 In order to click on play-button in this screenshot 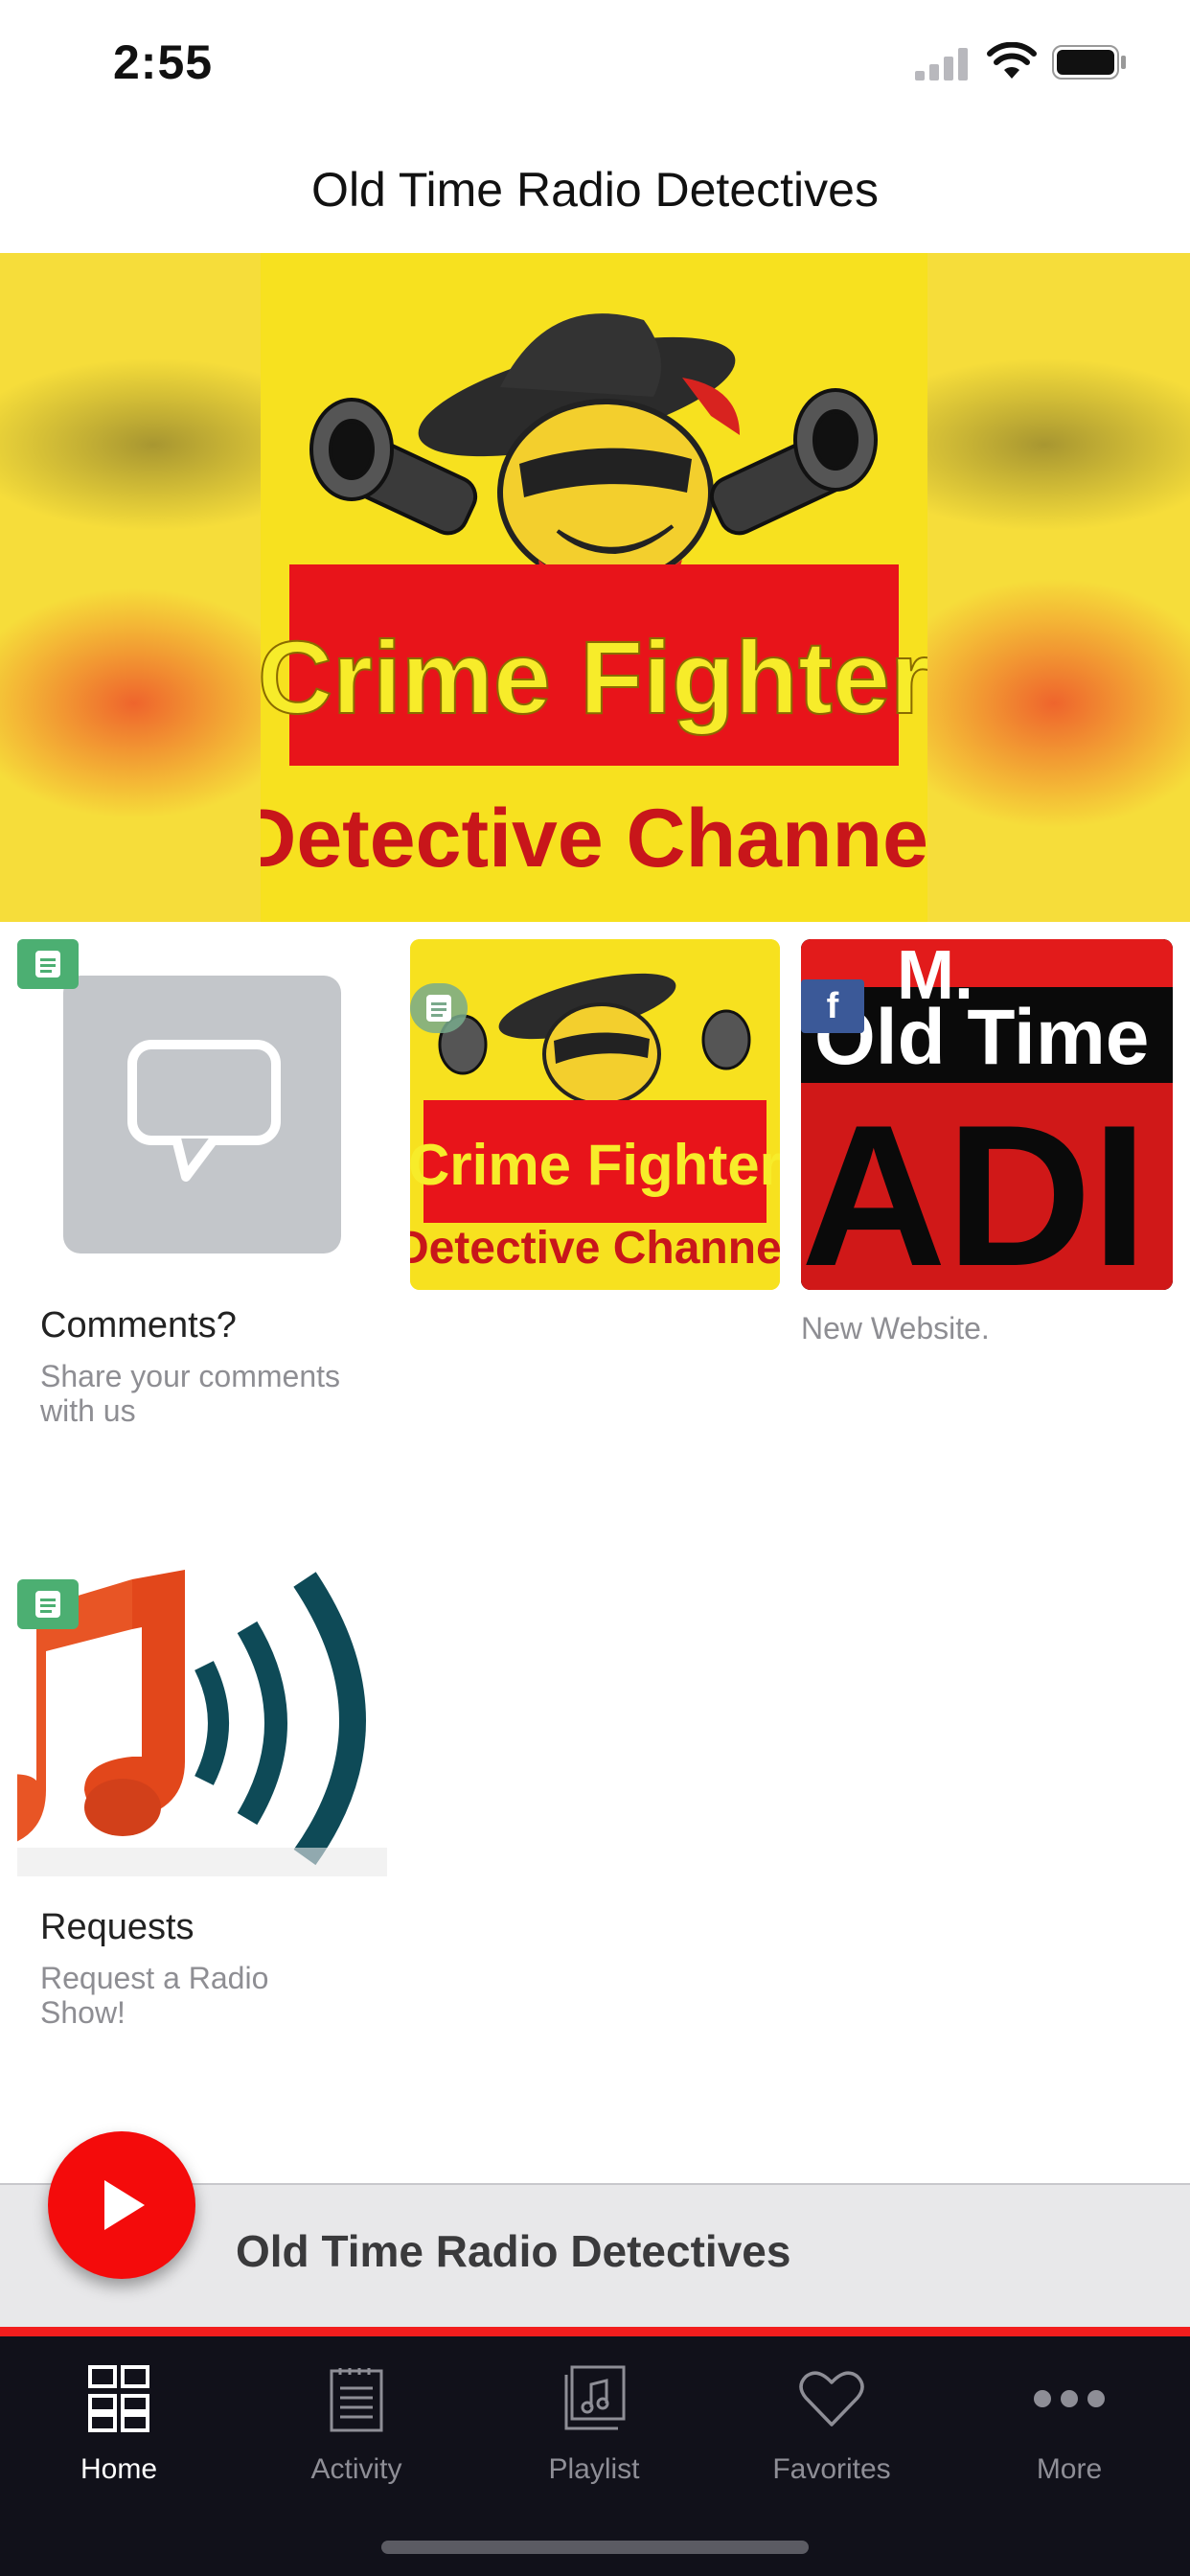, I will do `click(122, 2205)`.